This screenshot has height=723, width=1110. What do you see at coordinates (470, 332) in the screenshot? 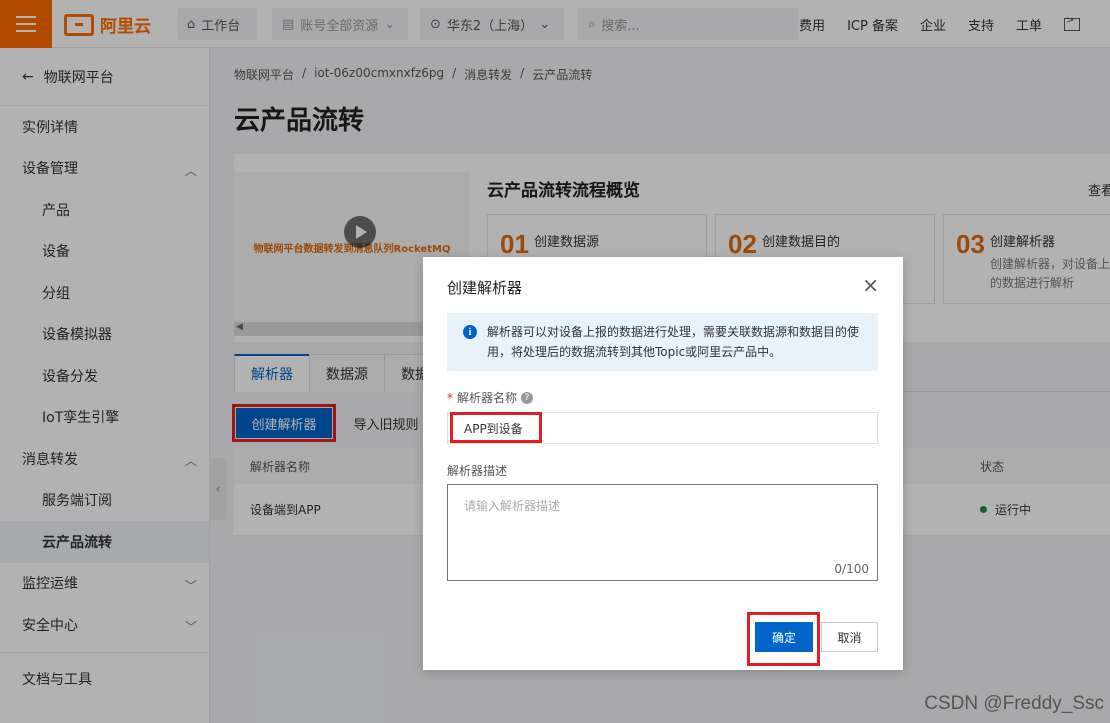
I see `info-icon: i` at bounding box center [470, 332].